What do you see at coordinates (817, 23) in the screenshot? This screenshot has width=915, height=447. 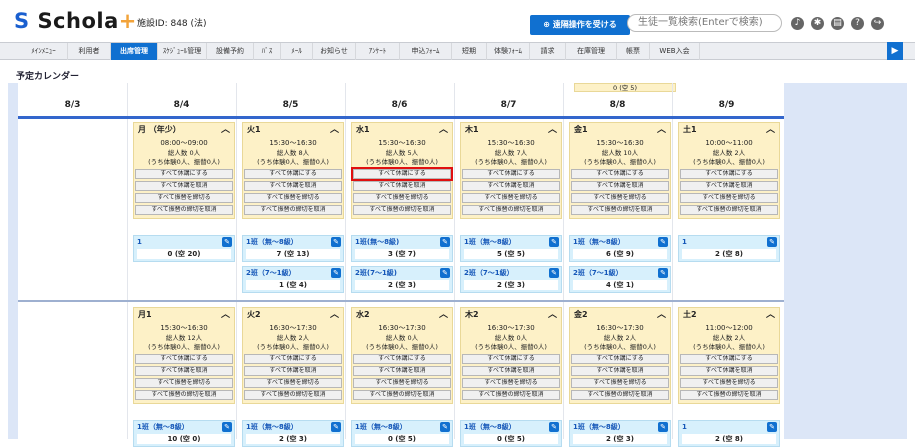 I see `gear-icon: ✱` at bounding box center [817, 23].